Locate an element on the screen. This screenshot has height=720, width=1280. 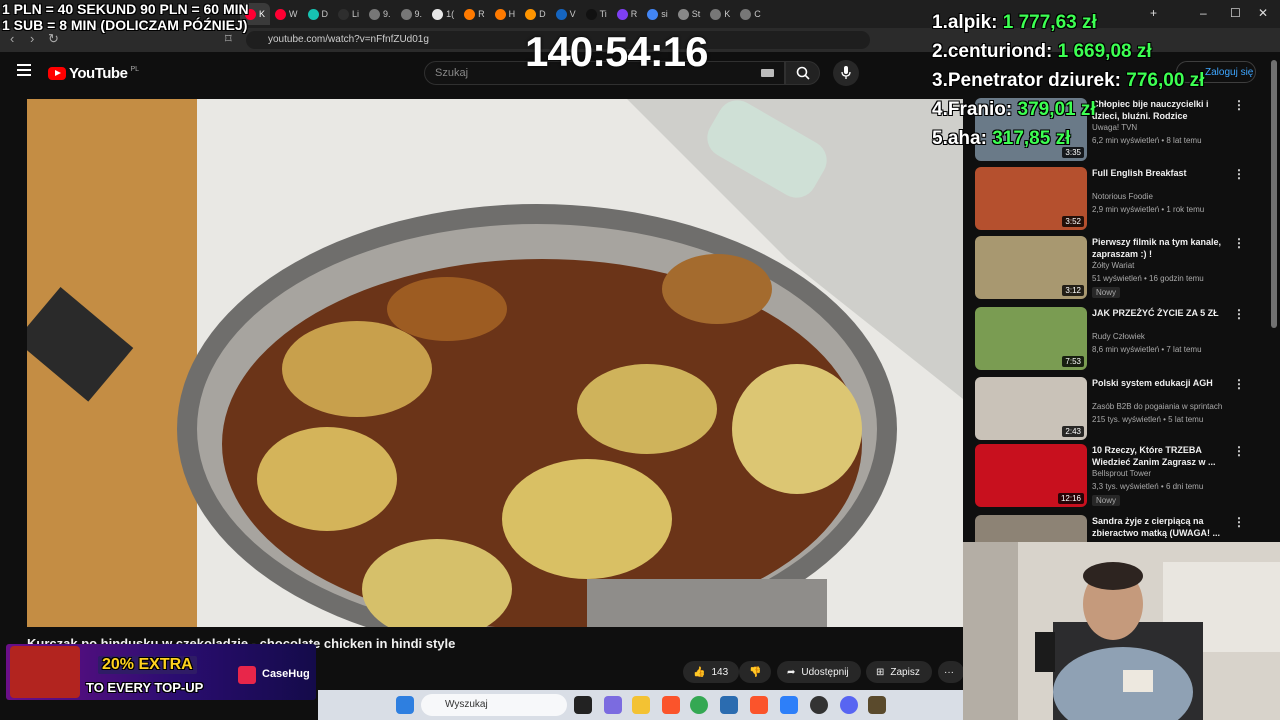
logo-word: YouTube is located at coordinates (98, 73).